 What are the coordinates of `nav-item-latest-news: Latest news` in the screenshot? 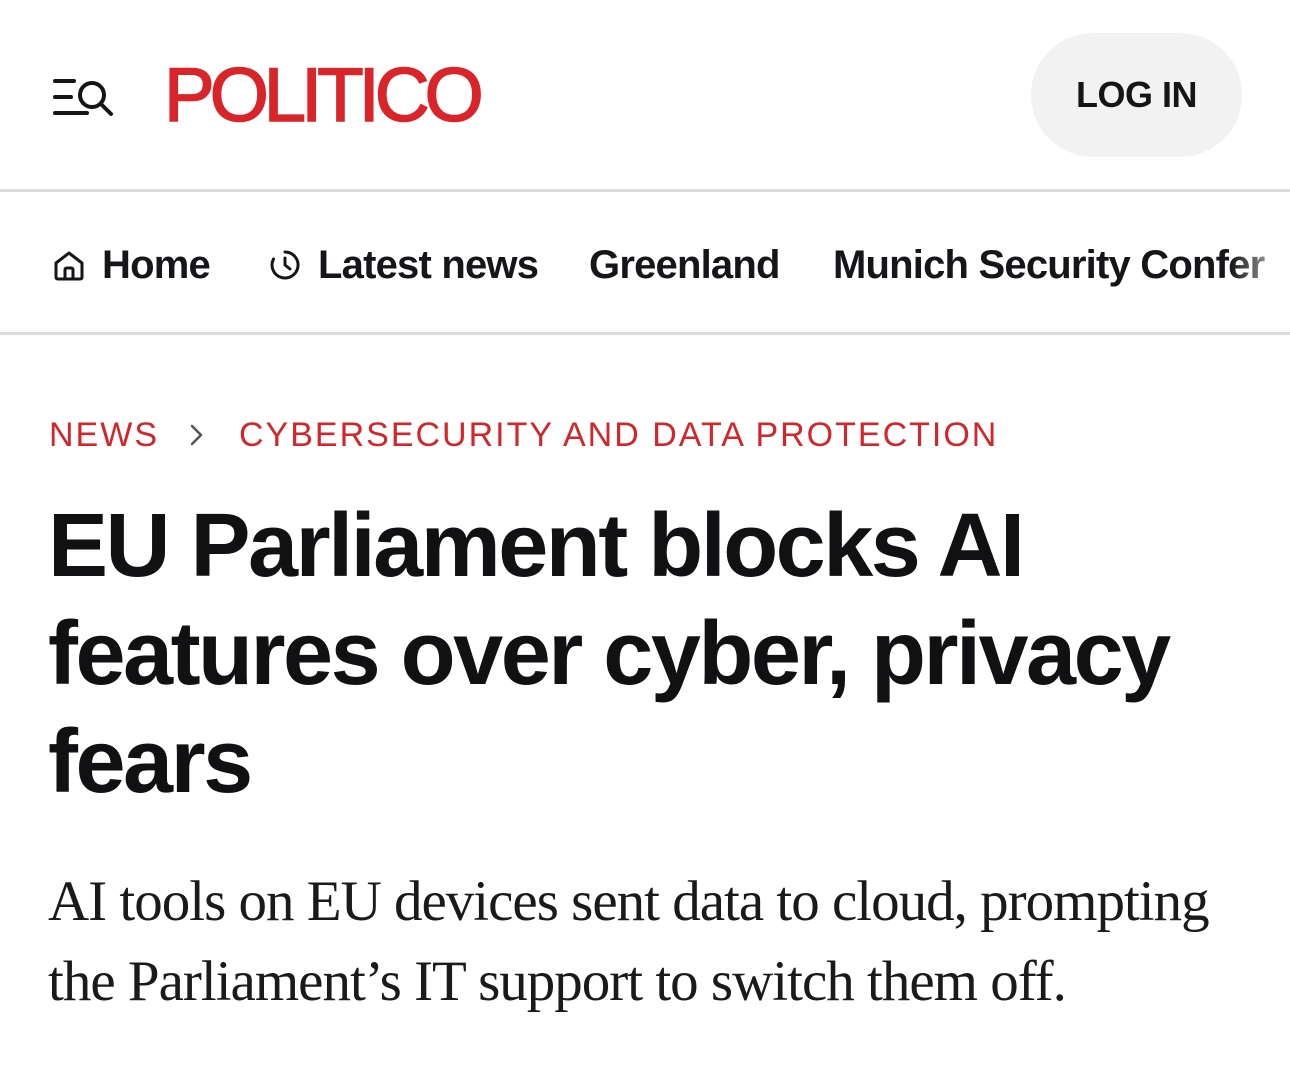 It's located at (403, 265).